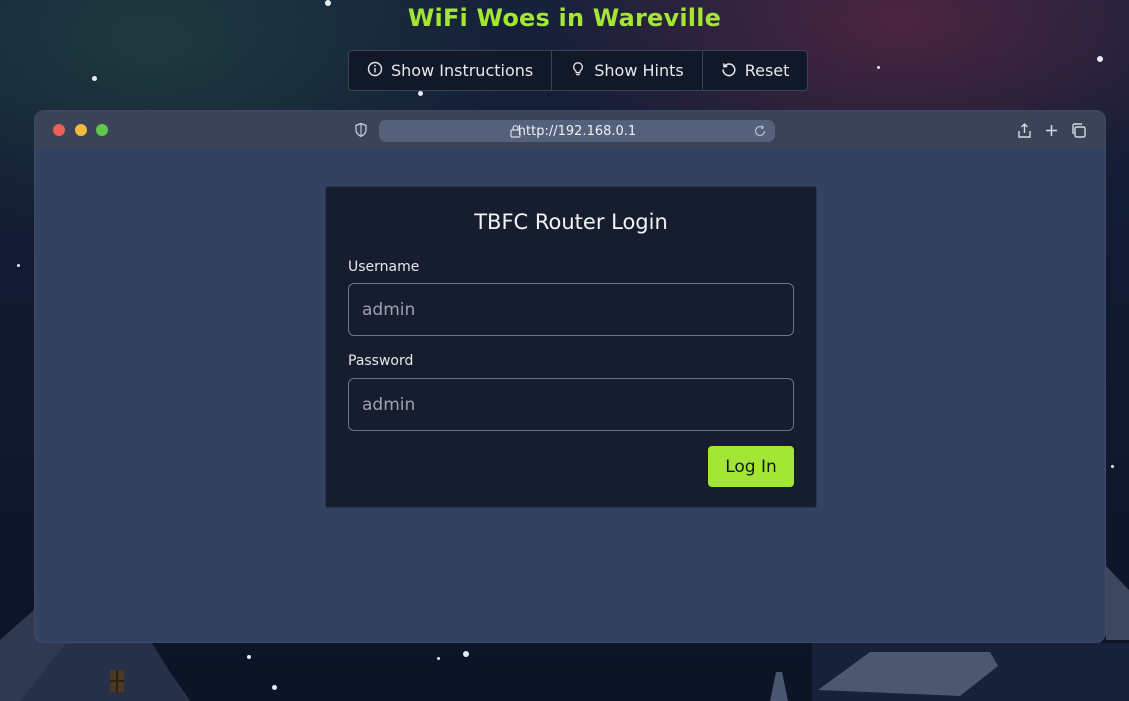  Describe the element at coordinates (59, 130) in the screenshot. I see `close-window-button` at that location.